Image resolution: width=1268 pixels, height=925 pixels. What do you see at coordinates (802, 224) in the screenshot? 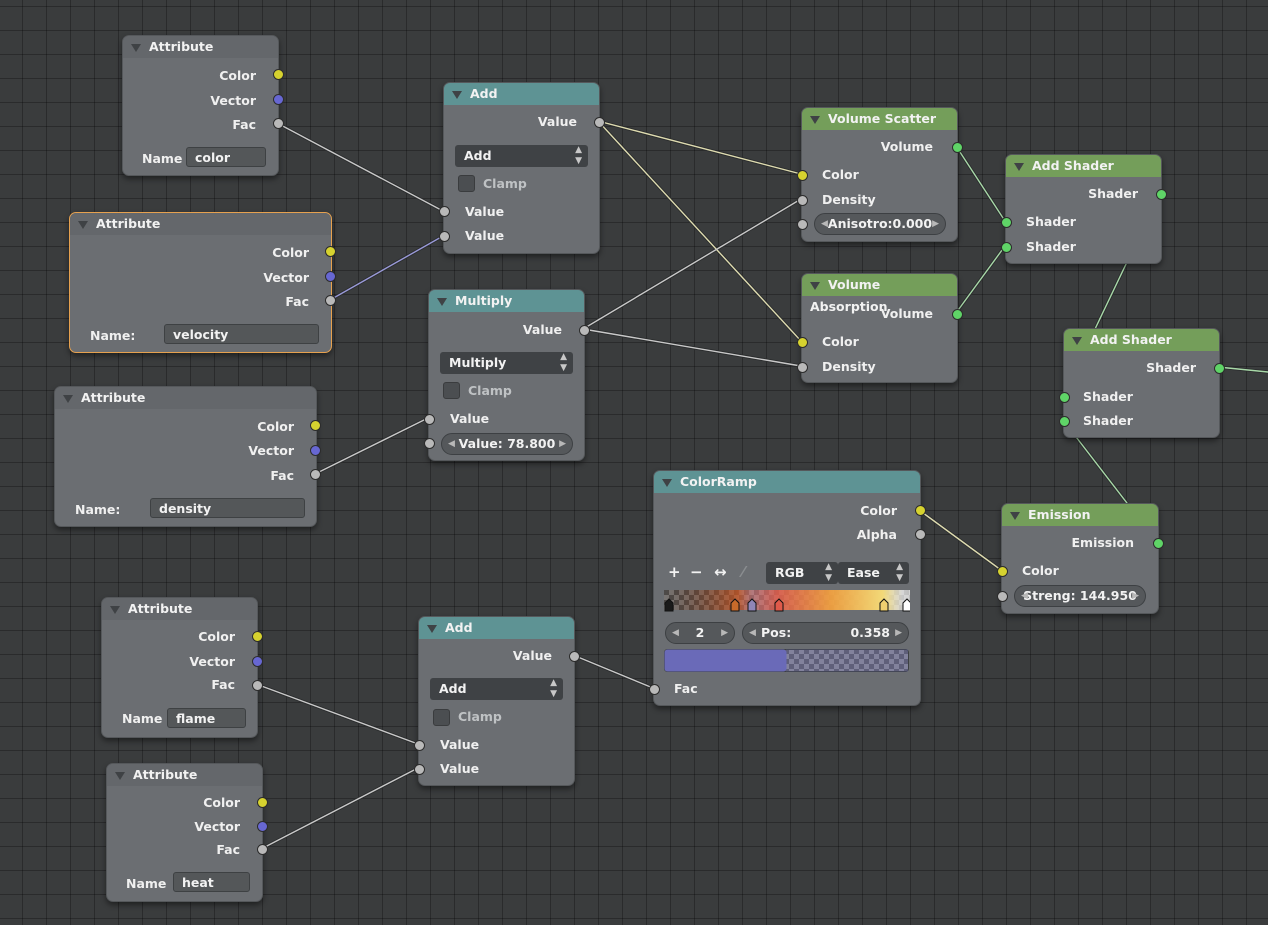
I see `anisotropy-input-socket` at bounding box center [802, 224].